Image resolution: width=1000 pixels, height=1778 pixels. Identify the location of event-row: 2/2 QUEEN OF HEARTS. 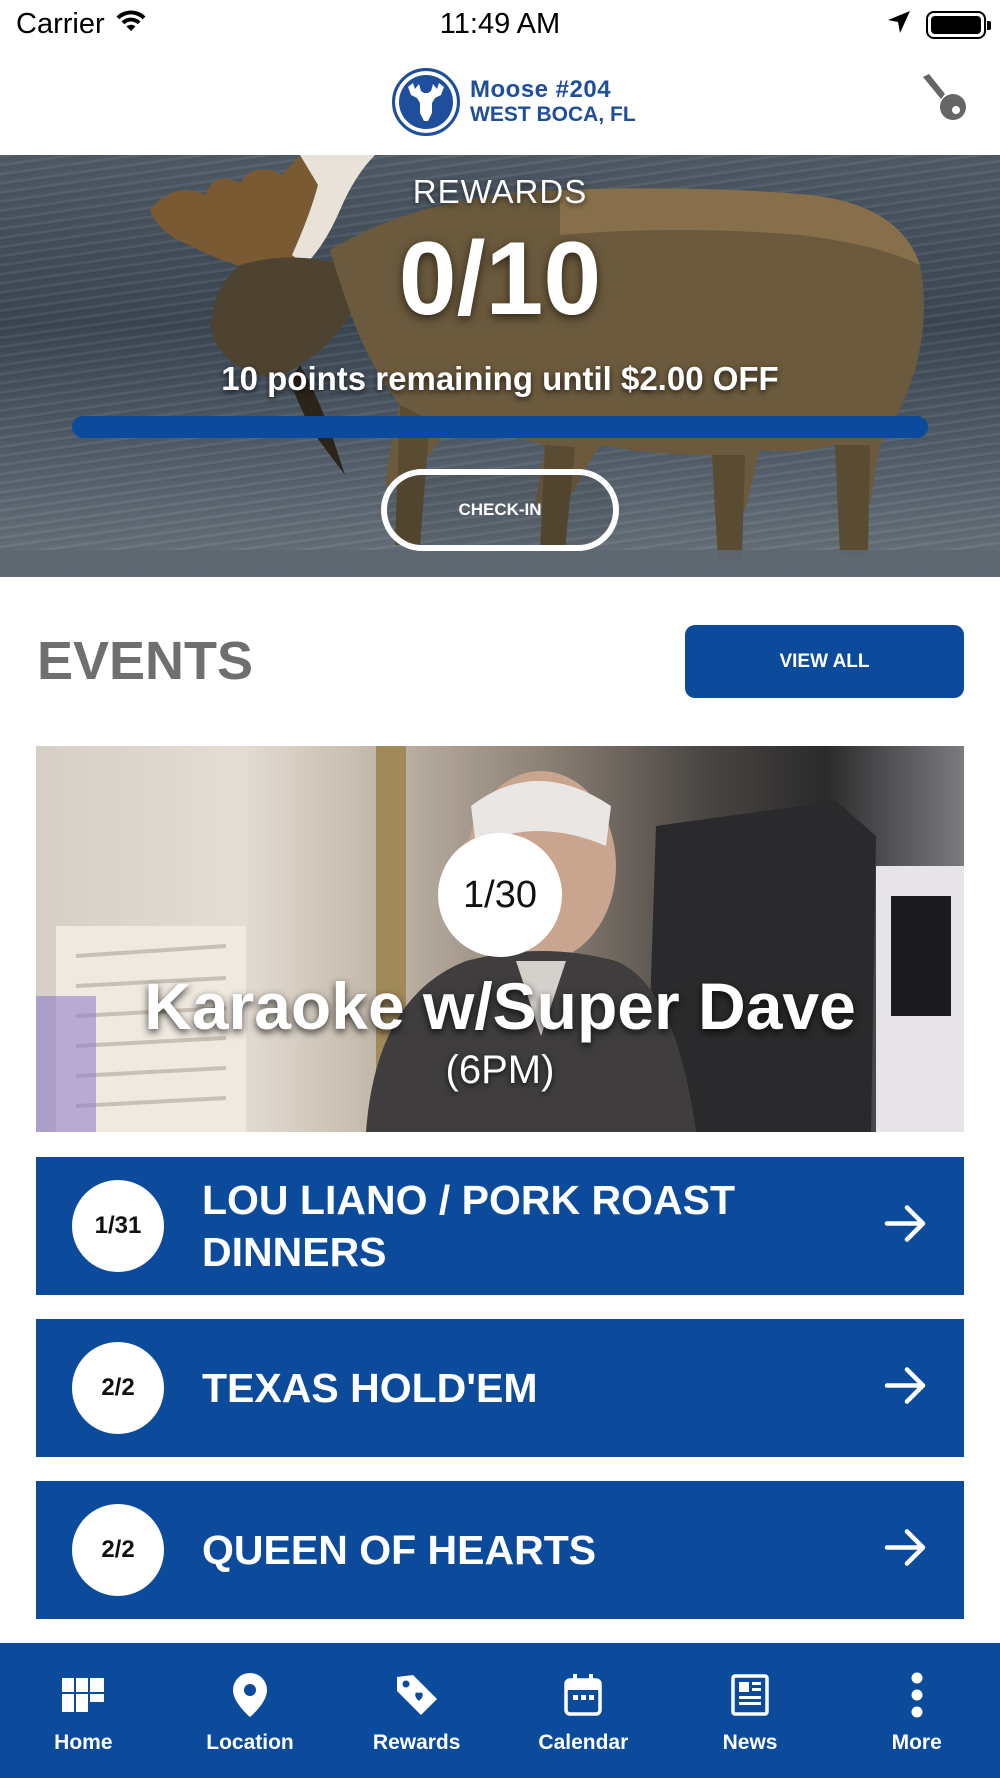
(500, 1550).